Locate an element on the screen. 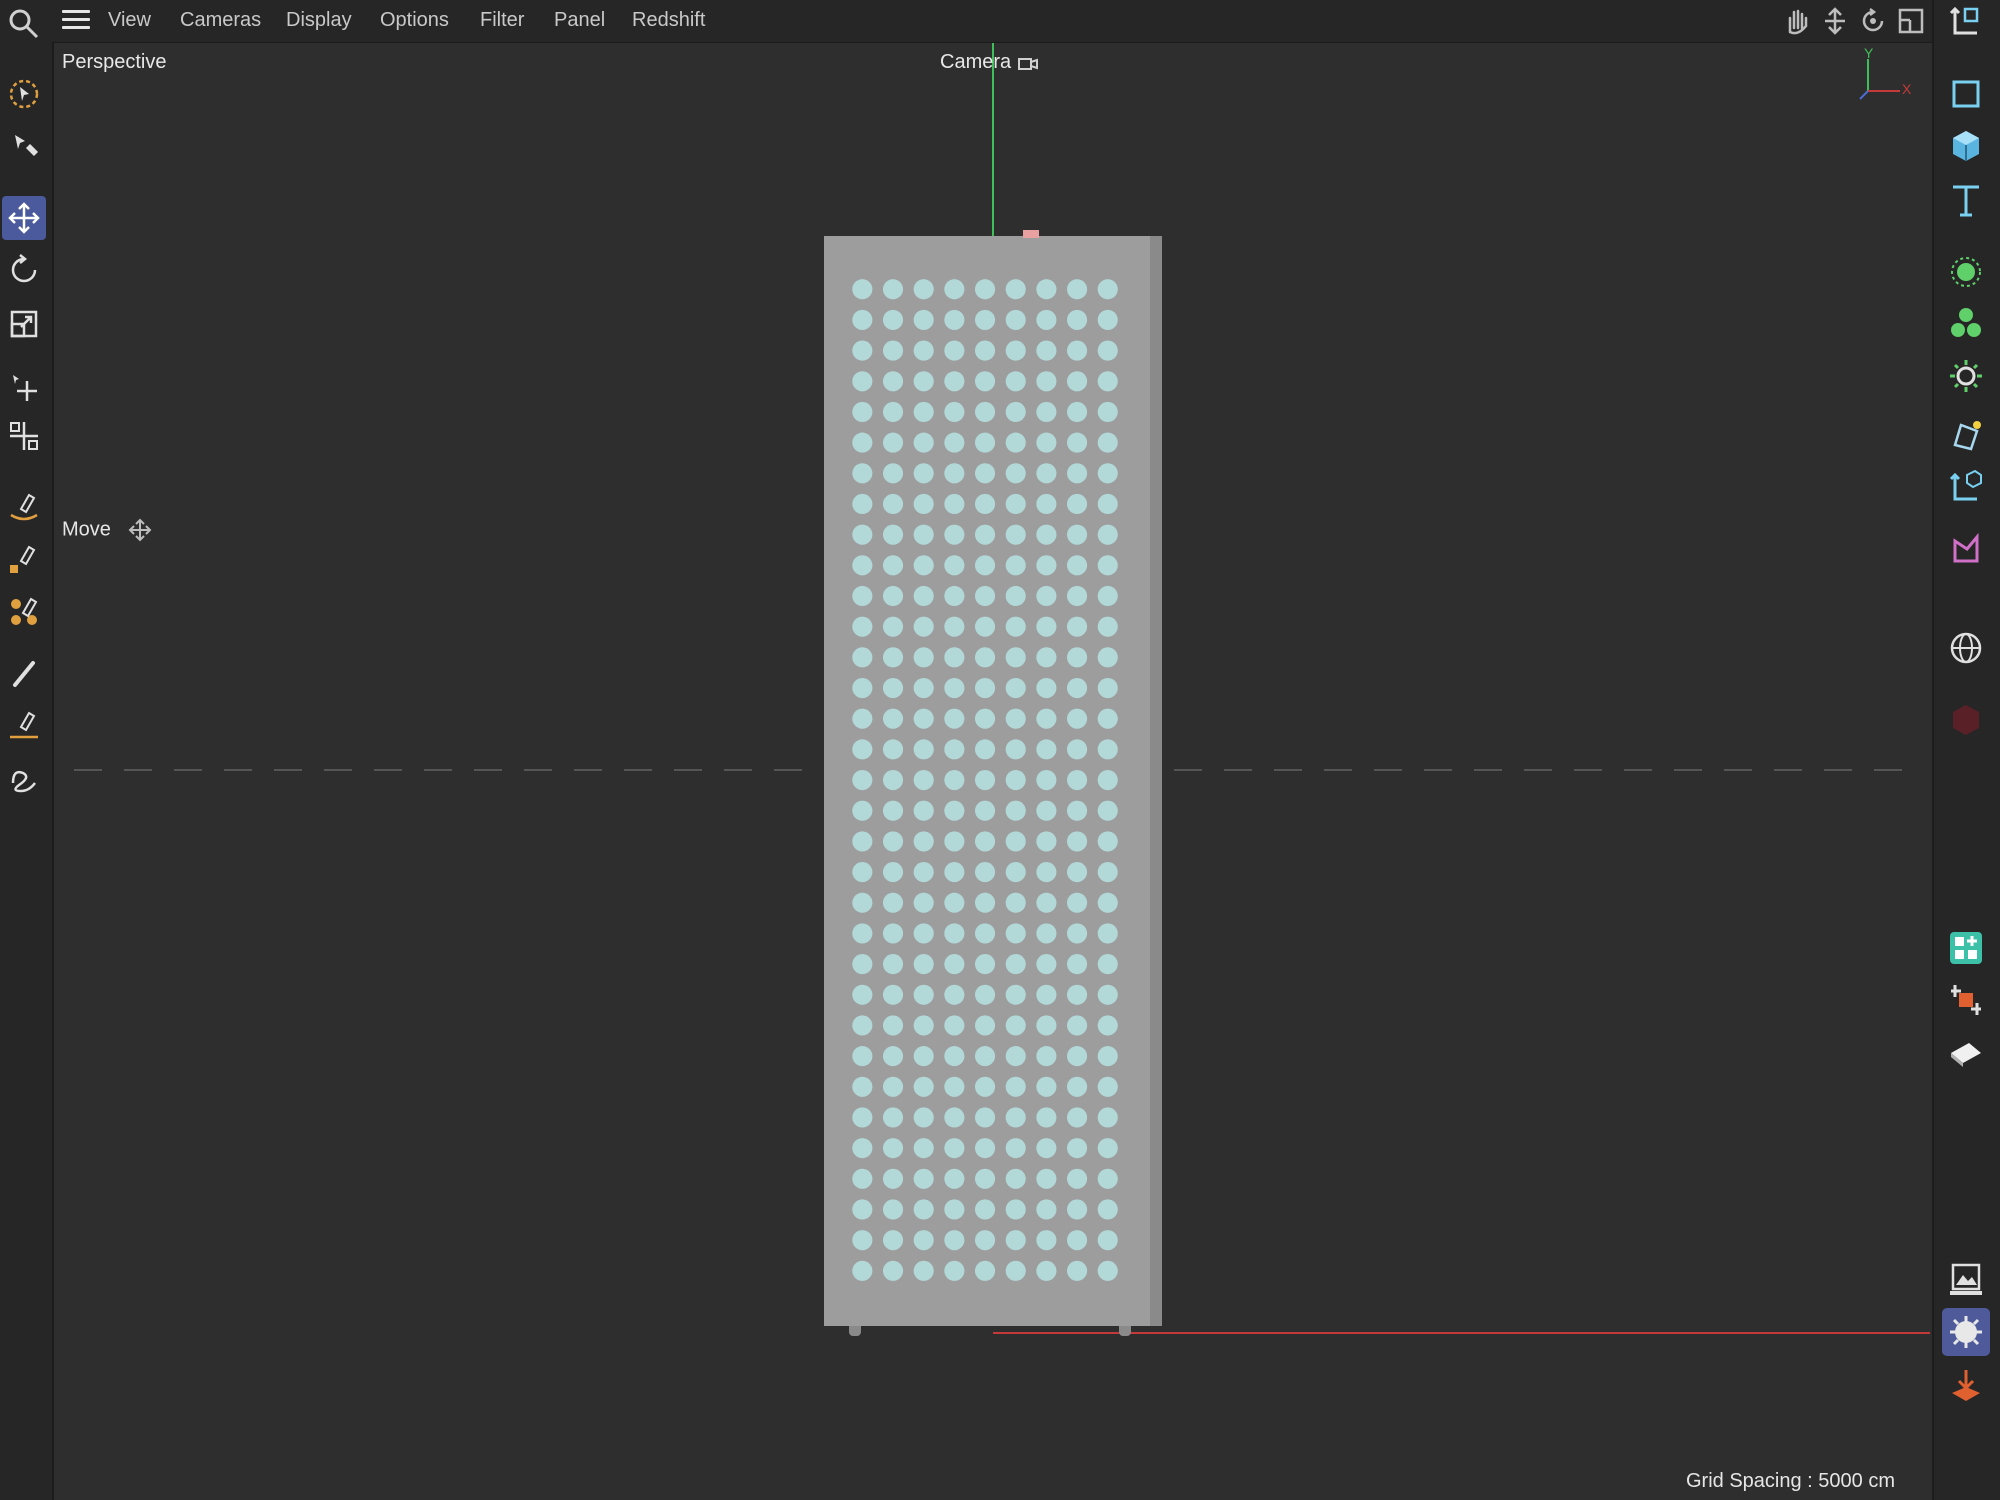  orbit-icon is located at coordinates (1873, 21).